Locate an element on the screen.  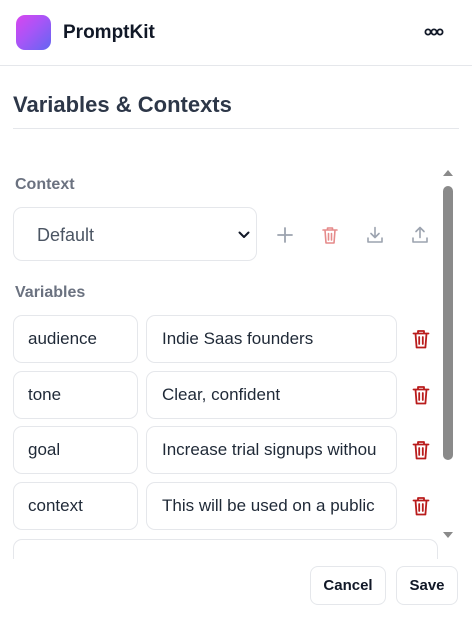
context-label: Context is located at coordinates (45, 184).